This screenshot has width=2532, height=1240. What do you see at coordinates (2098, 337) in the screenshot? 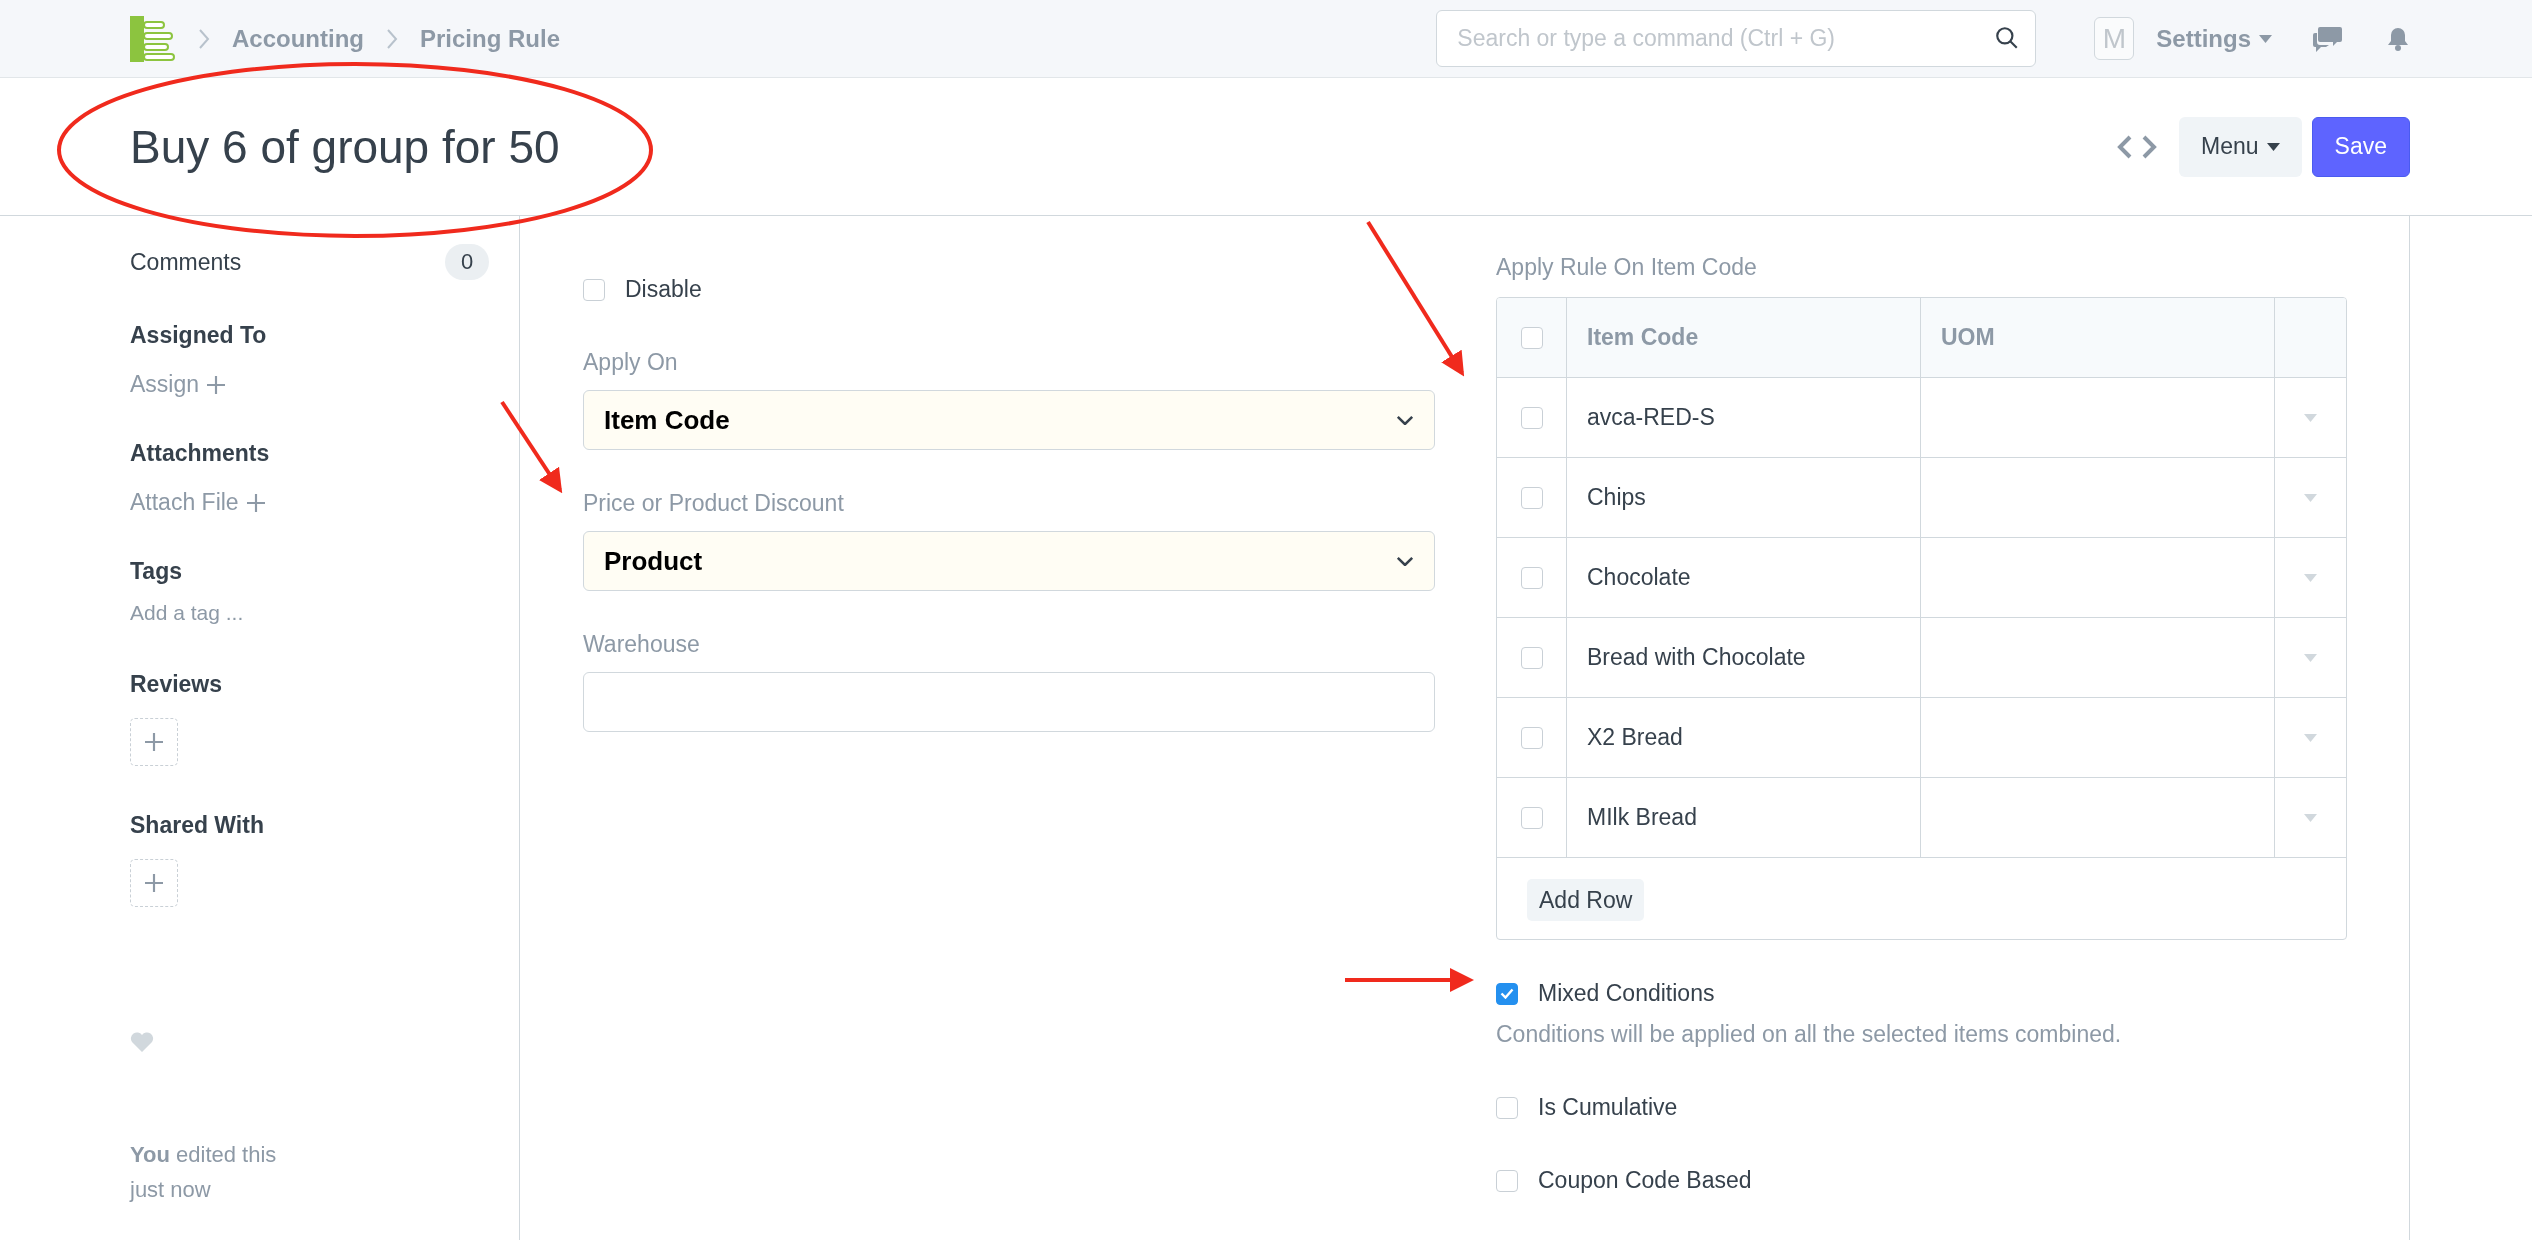
I see `column-header: UOM` at bounding box center [2098, 337].